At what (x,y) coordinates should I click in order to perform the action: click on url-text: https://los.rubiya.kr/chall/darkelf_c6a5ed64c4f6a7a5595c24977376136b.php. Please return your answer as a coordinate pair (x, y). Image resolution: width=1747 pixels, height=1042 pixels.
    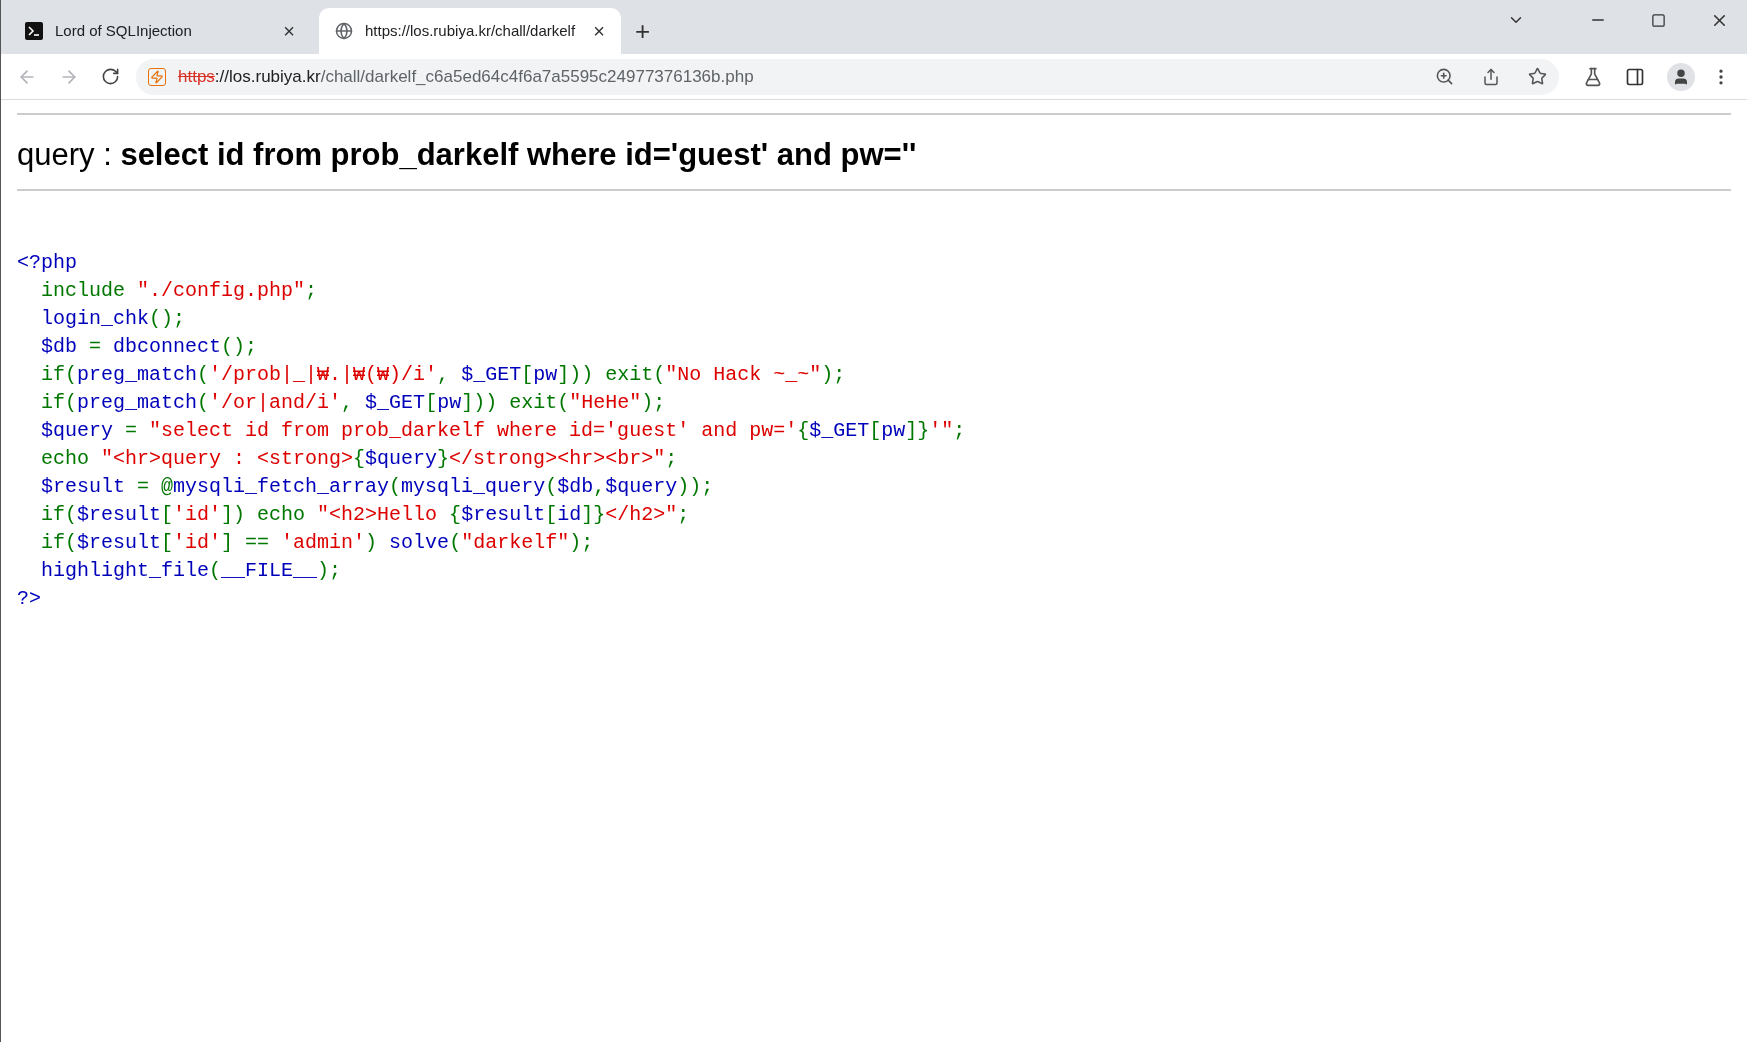
    Looking at the image, I should click on (466, 76).